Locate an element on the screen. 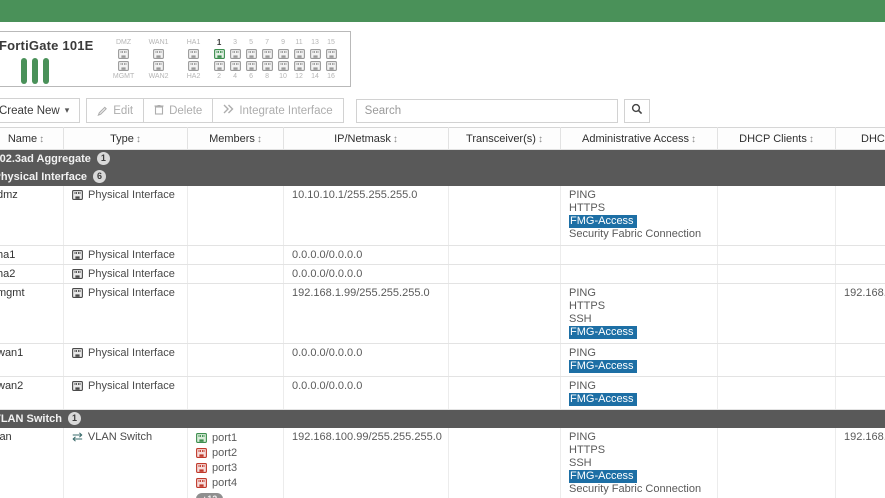  vlan-switch-icon: ⇄ is located at coordinates (77, 436).